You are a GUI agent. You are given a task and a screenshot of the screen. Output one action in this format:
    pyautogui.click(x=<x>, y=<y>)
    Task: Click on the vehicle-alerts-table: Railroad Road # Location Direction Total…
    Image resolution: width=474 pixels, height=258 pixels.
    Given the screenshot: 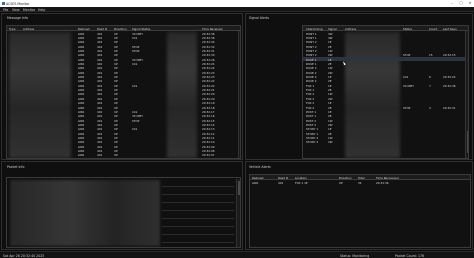 What is the action you would take?
    pyautogui.click(x=360, y=211)
    